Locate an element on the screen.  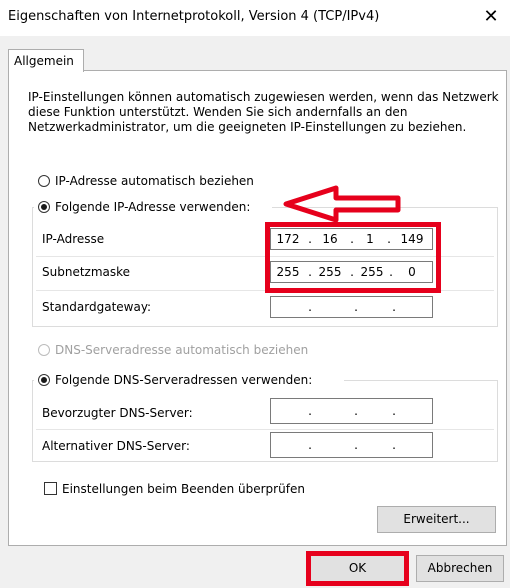
subnet-mask-label: Subnetzmaske is located at coordinates (86, 272).